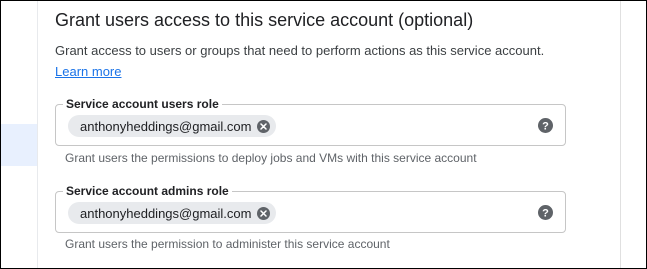 This screenshot has height=269, width=647. I want to click on nav-active-indicator, so click(18, 145).